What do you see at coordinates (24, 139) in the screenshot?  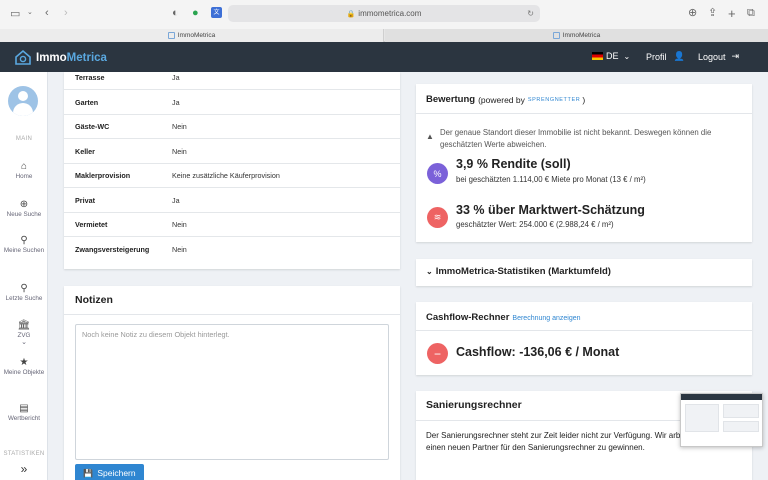 I see `sidebar-section-main: MAIN` at bounding box center [24, 139].